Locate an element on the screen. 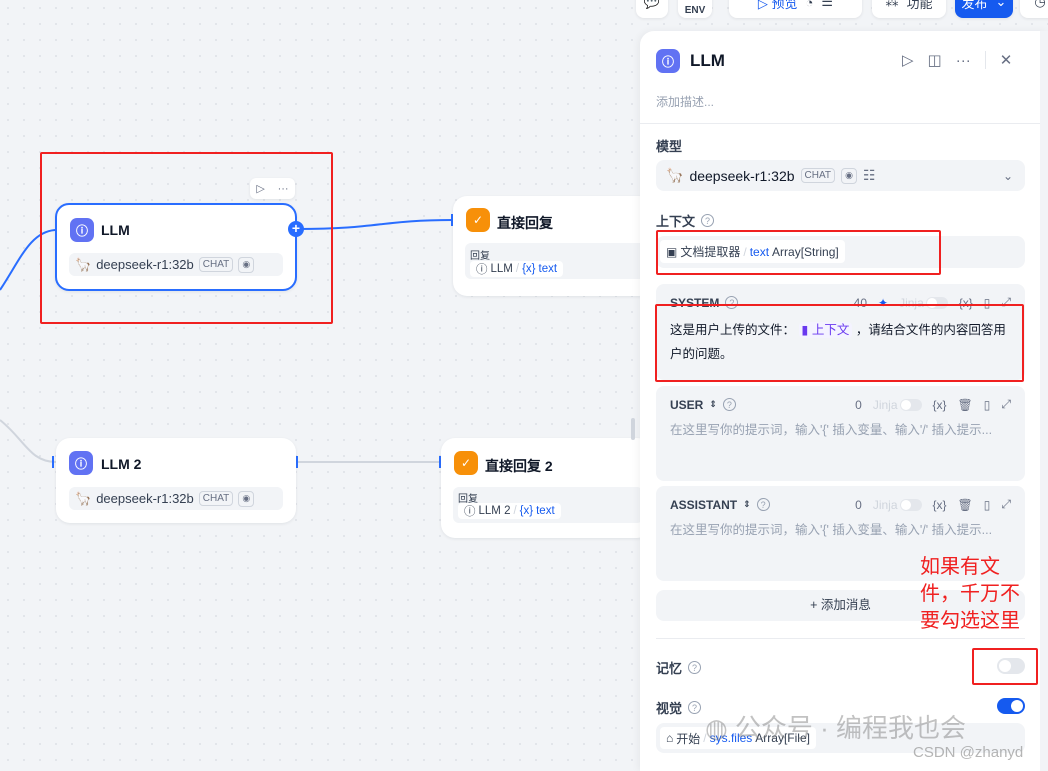 The height and width of the screenshot is (771, 1048). panel-title: LLM is located at coordinates (707, 61).